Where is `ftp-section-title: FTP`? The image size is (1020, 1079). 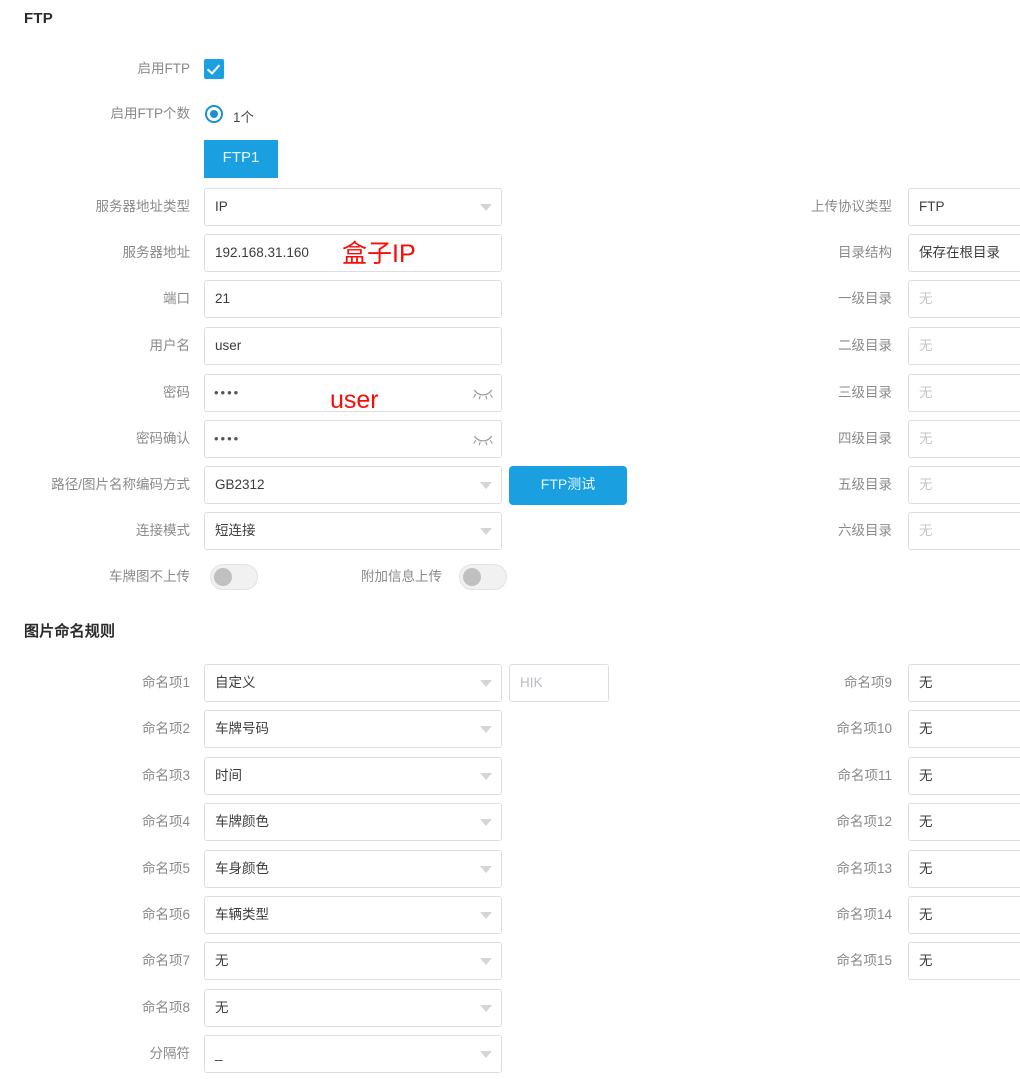 ftp-section-title: FTP is located at coordinates (38, 18).